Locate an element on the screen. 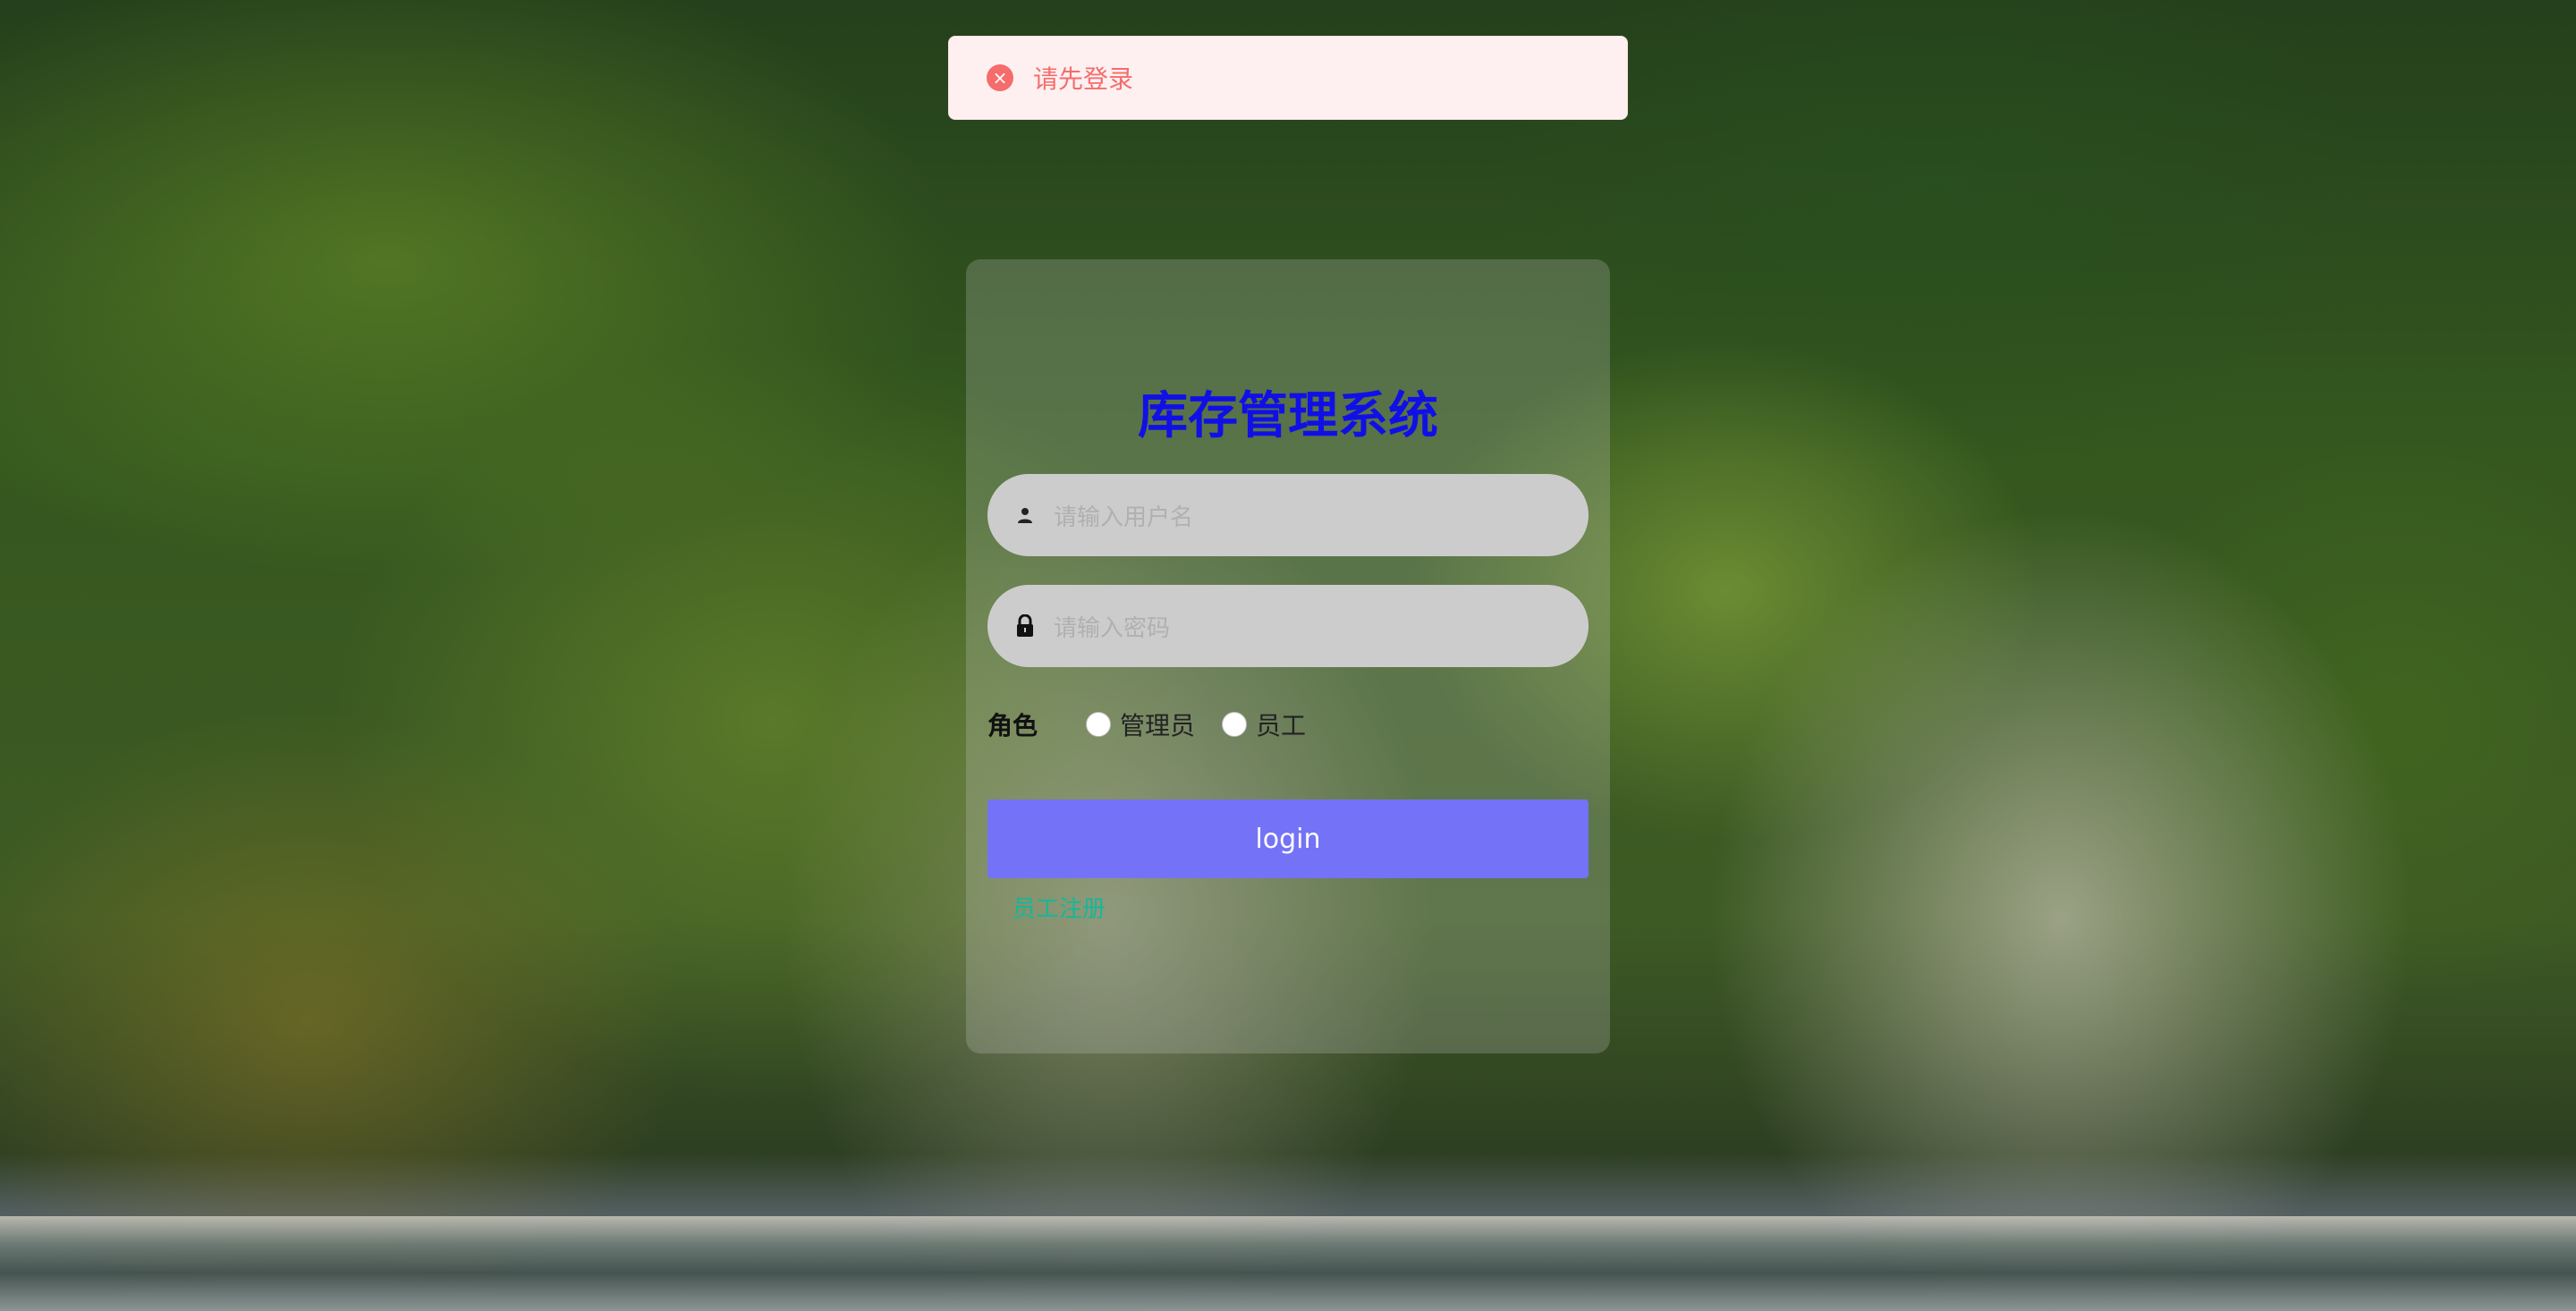 This screenshot has width=2576, height=1311. lock-icon is located at coordinates (1025, 626).